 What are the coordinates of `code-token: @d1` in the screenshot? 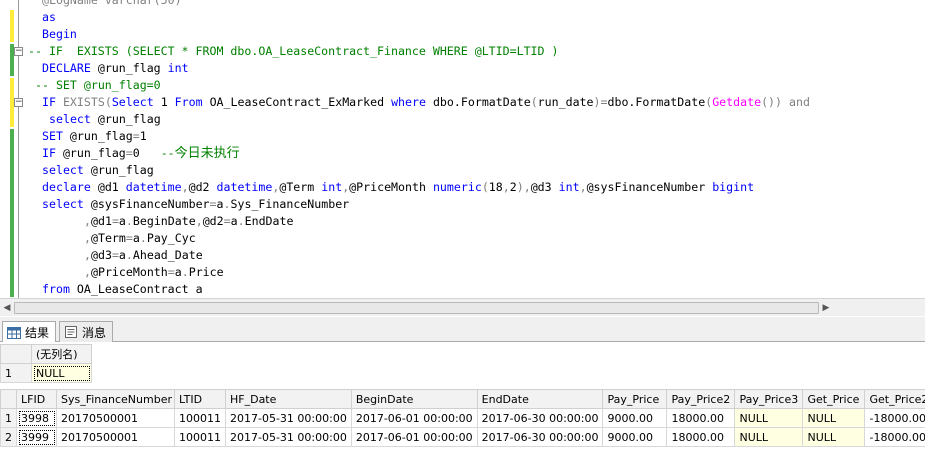 It's located at (111, 187).